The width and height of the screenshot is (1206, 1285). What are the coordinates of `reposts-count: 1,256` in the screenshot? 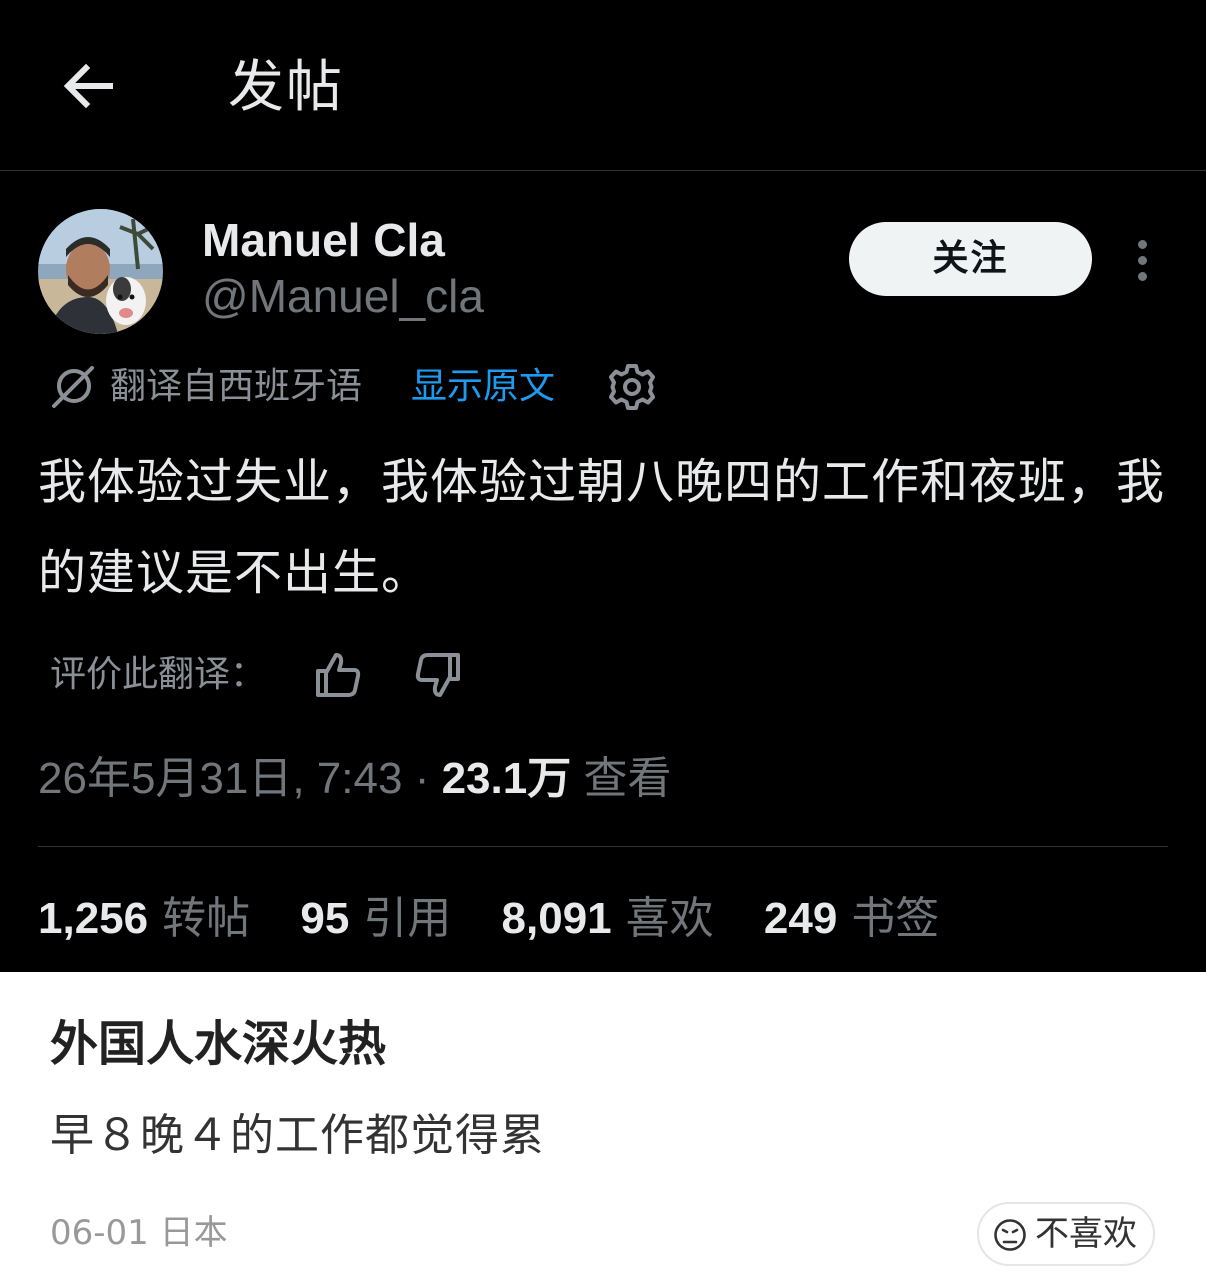 It's located at (93, 918).